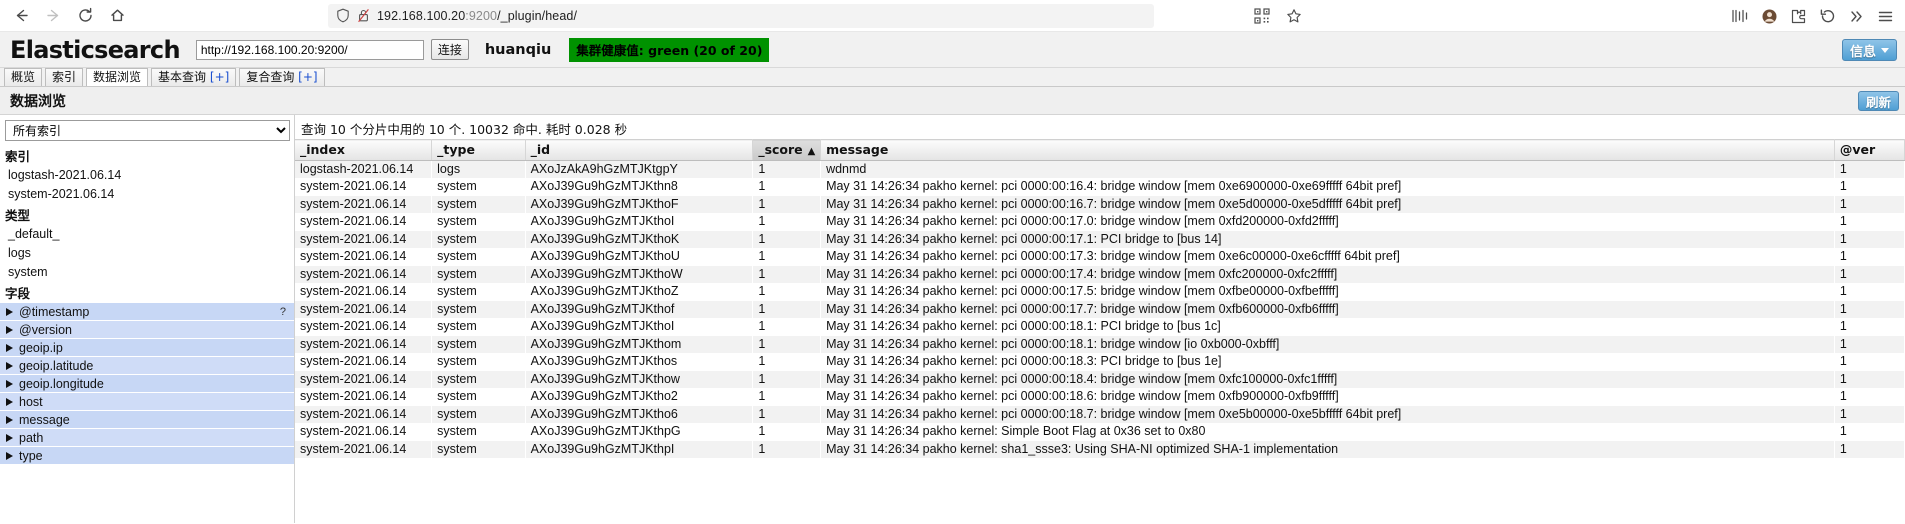  Describe the element at coordinates (64, 77) in the screenshot. I see `tab-indices: 索引` at that location.